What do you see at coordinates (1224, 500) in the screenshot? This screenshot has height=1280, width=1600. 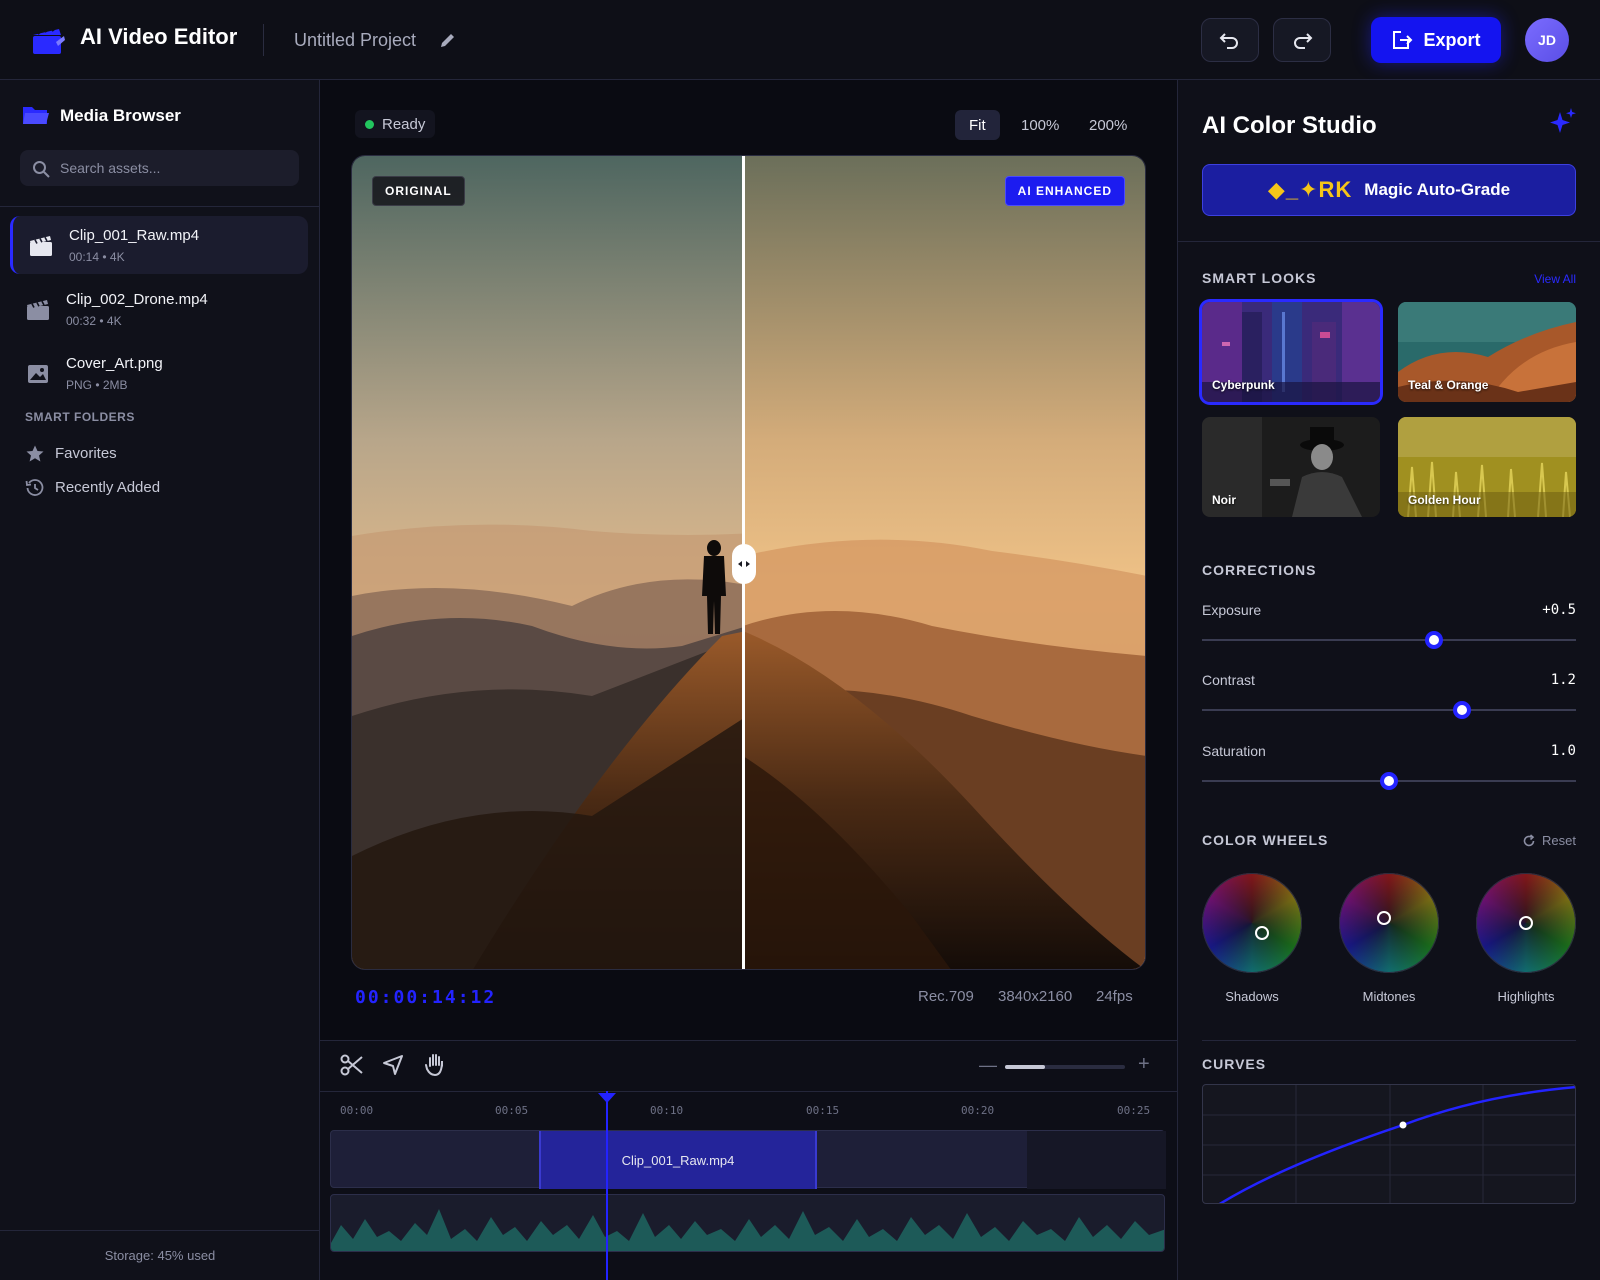 I see `look-label: Noir` at bounding box center [1224, 500].